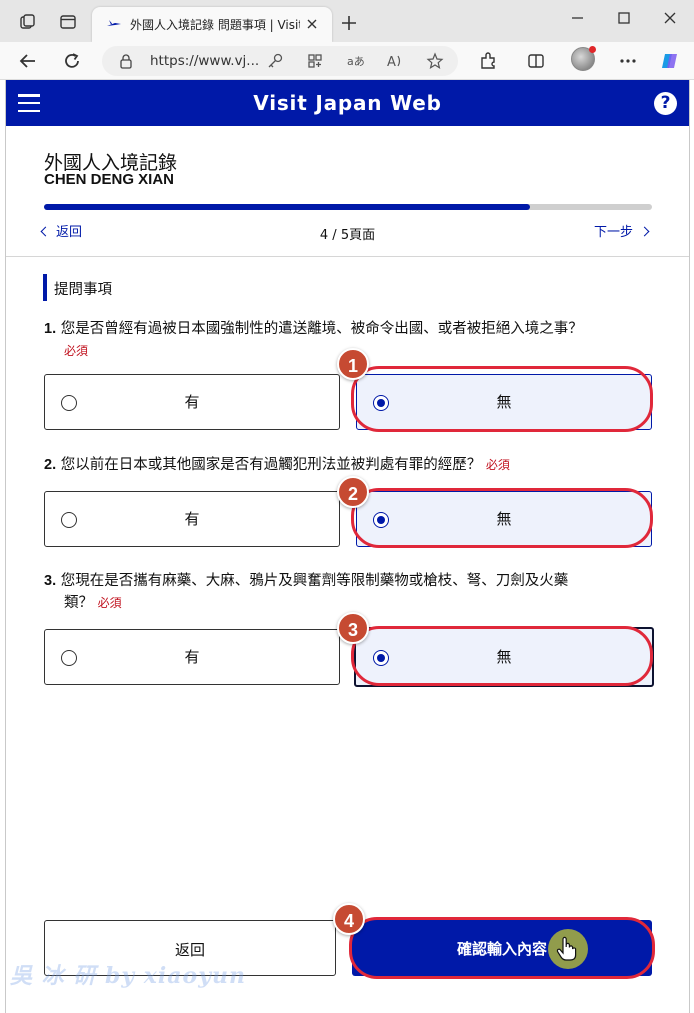 This screenshot has width=694, height=1013. Describe the element at coordinates (353, 492) in the screenshot. I see `step-badge-2: 2` at that location.